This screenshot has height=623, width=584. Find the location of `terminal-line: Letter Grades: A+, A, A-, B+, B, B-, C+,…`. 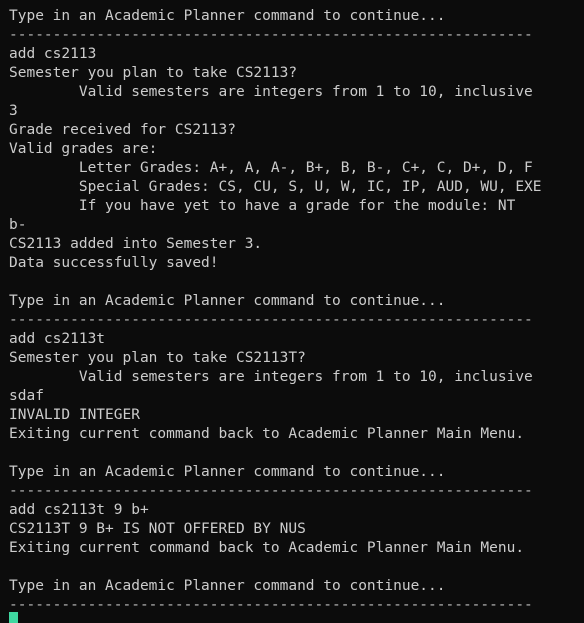

terminal-line: Letter Grades: A+, A, A-, B+, B, B-, C+,… is located at coordinates (271, 168).